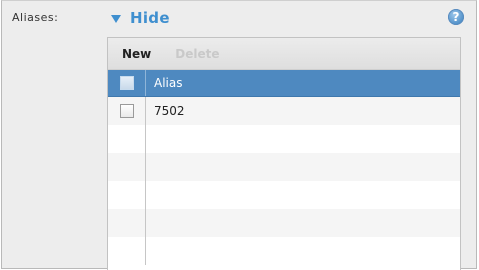 The width and height of the screenshot is (479, 270). I want to click on header-check-cell, so click(127, 83).